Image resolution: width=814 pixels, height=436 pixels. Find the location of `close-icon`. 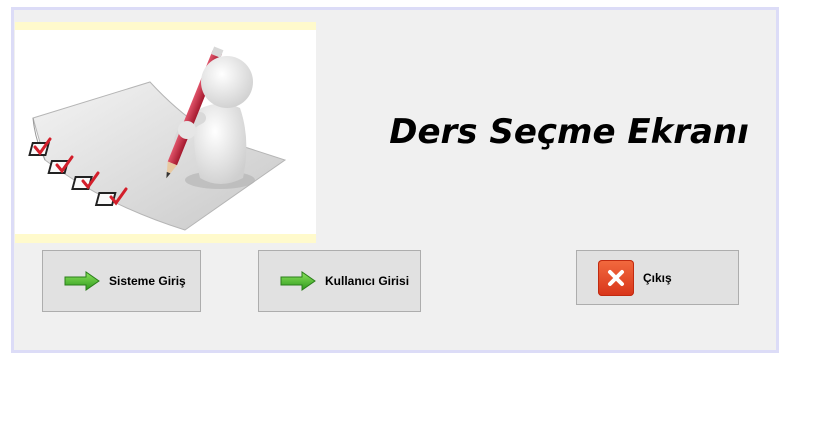

close-icon is located at coordinates (616, 277).